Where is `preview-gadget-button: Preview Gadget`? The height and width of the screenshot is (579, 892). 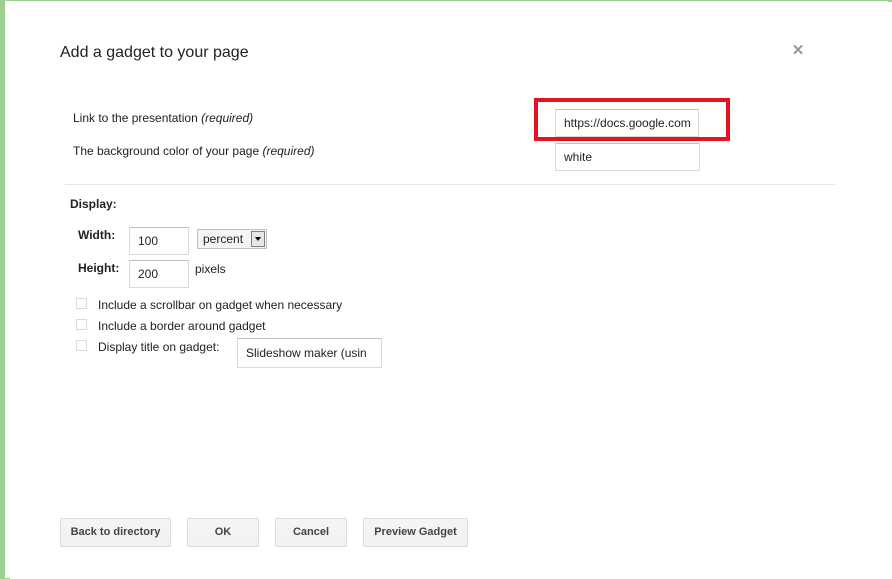 preview-gadget-button: Preview Gadget is located at coordinates (415, 532).